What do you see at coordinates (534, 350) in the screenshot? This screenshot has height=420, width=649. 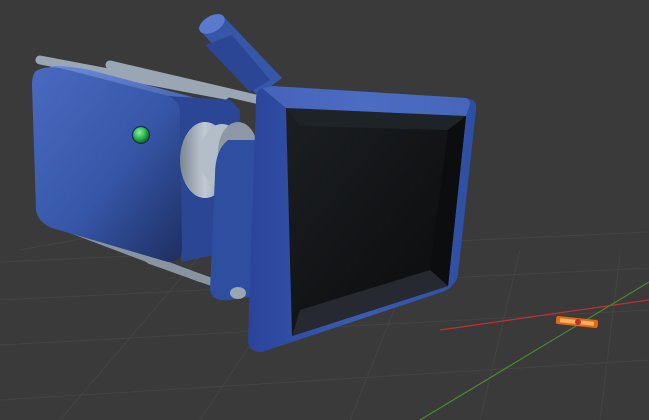 I see `y-axis-line` at bounding box center [534, 350].